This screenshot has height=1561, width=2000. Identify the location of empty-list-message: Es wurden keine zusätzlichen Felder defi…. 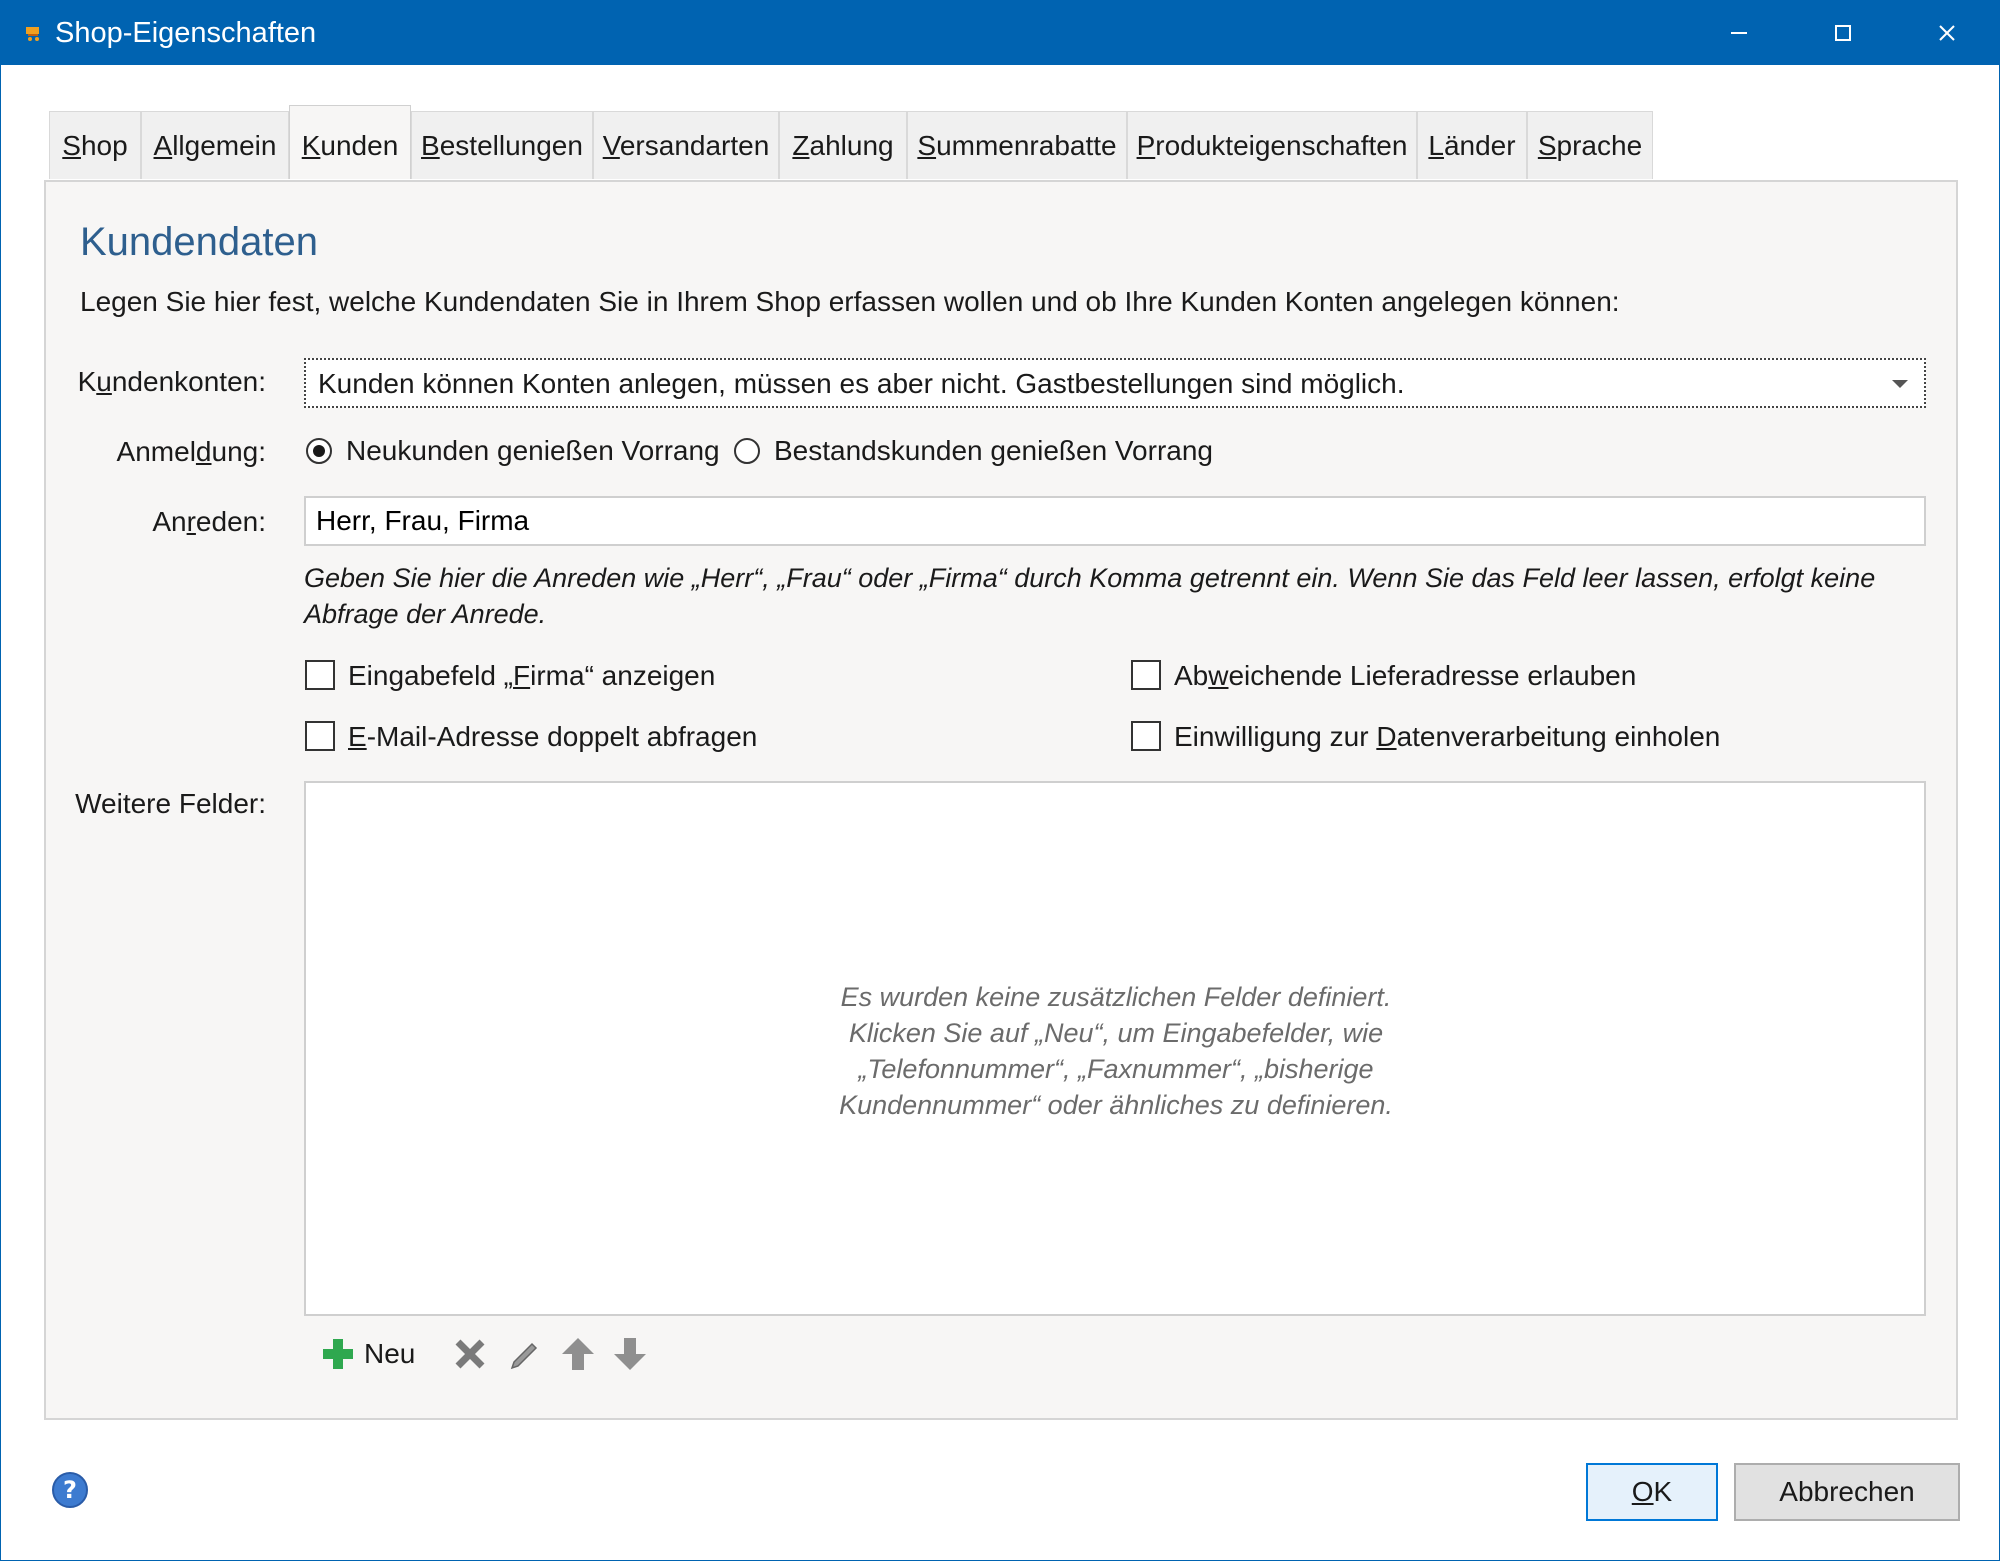
(1116, 1051).